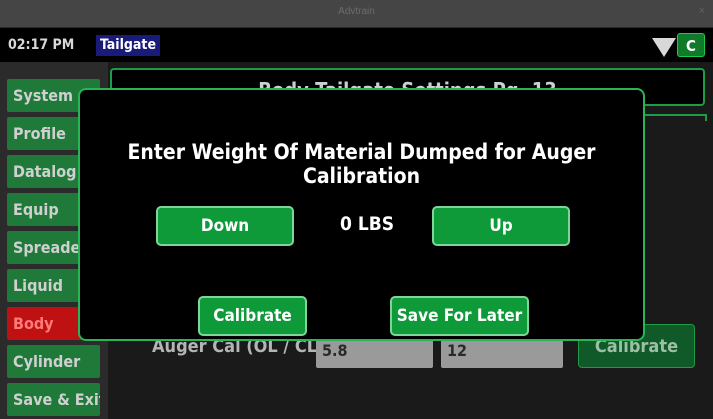 This screenshot has height=419, width=713. Describe the element at coordinates (252, 316) in the screenshot. I see `calibrate-button: Calibrate` at that location.